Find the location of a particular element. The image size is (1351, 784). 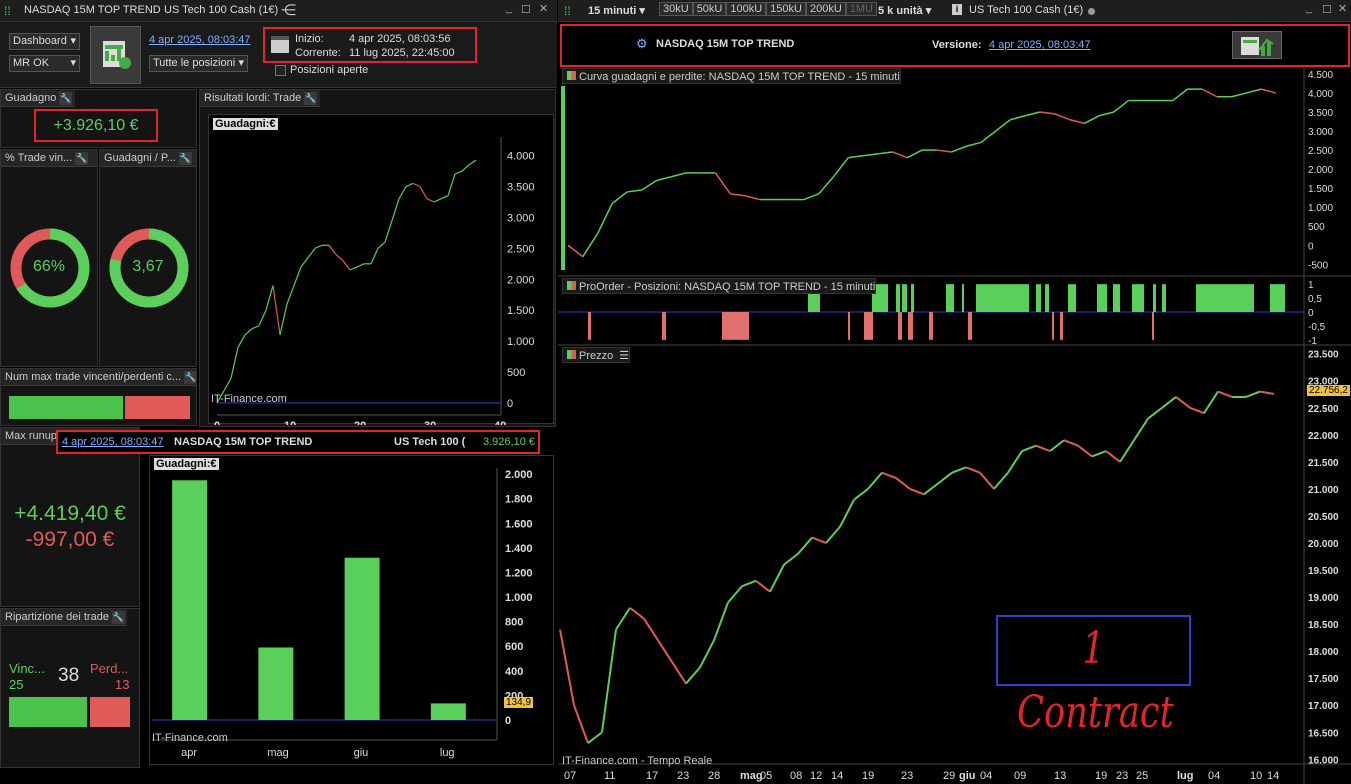

y-tick-label: 500 is located at coordinates (516, 373).